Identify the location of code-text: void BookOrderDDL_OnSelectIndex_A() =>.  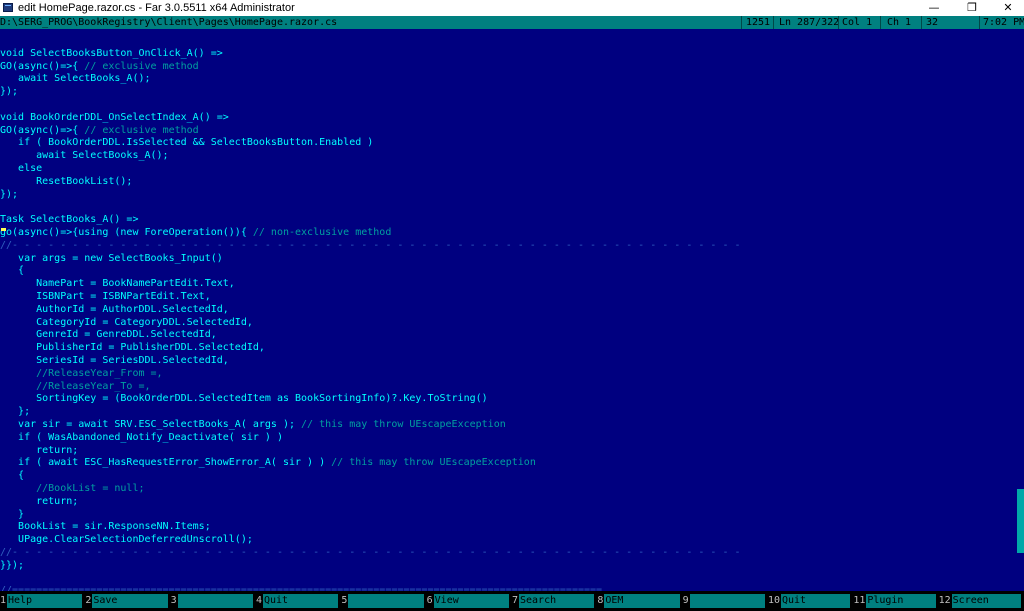
(114, 117).